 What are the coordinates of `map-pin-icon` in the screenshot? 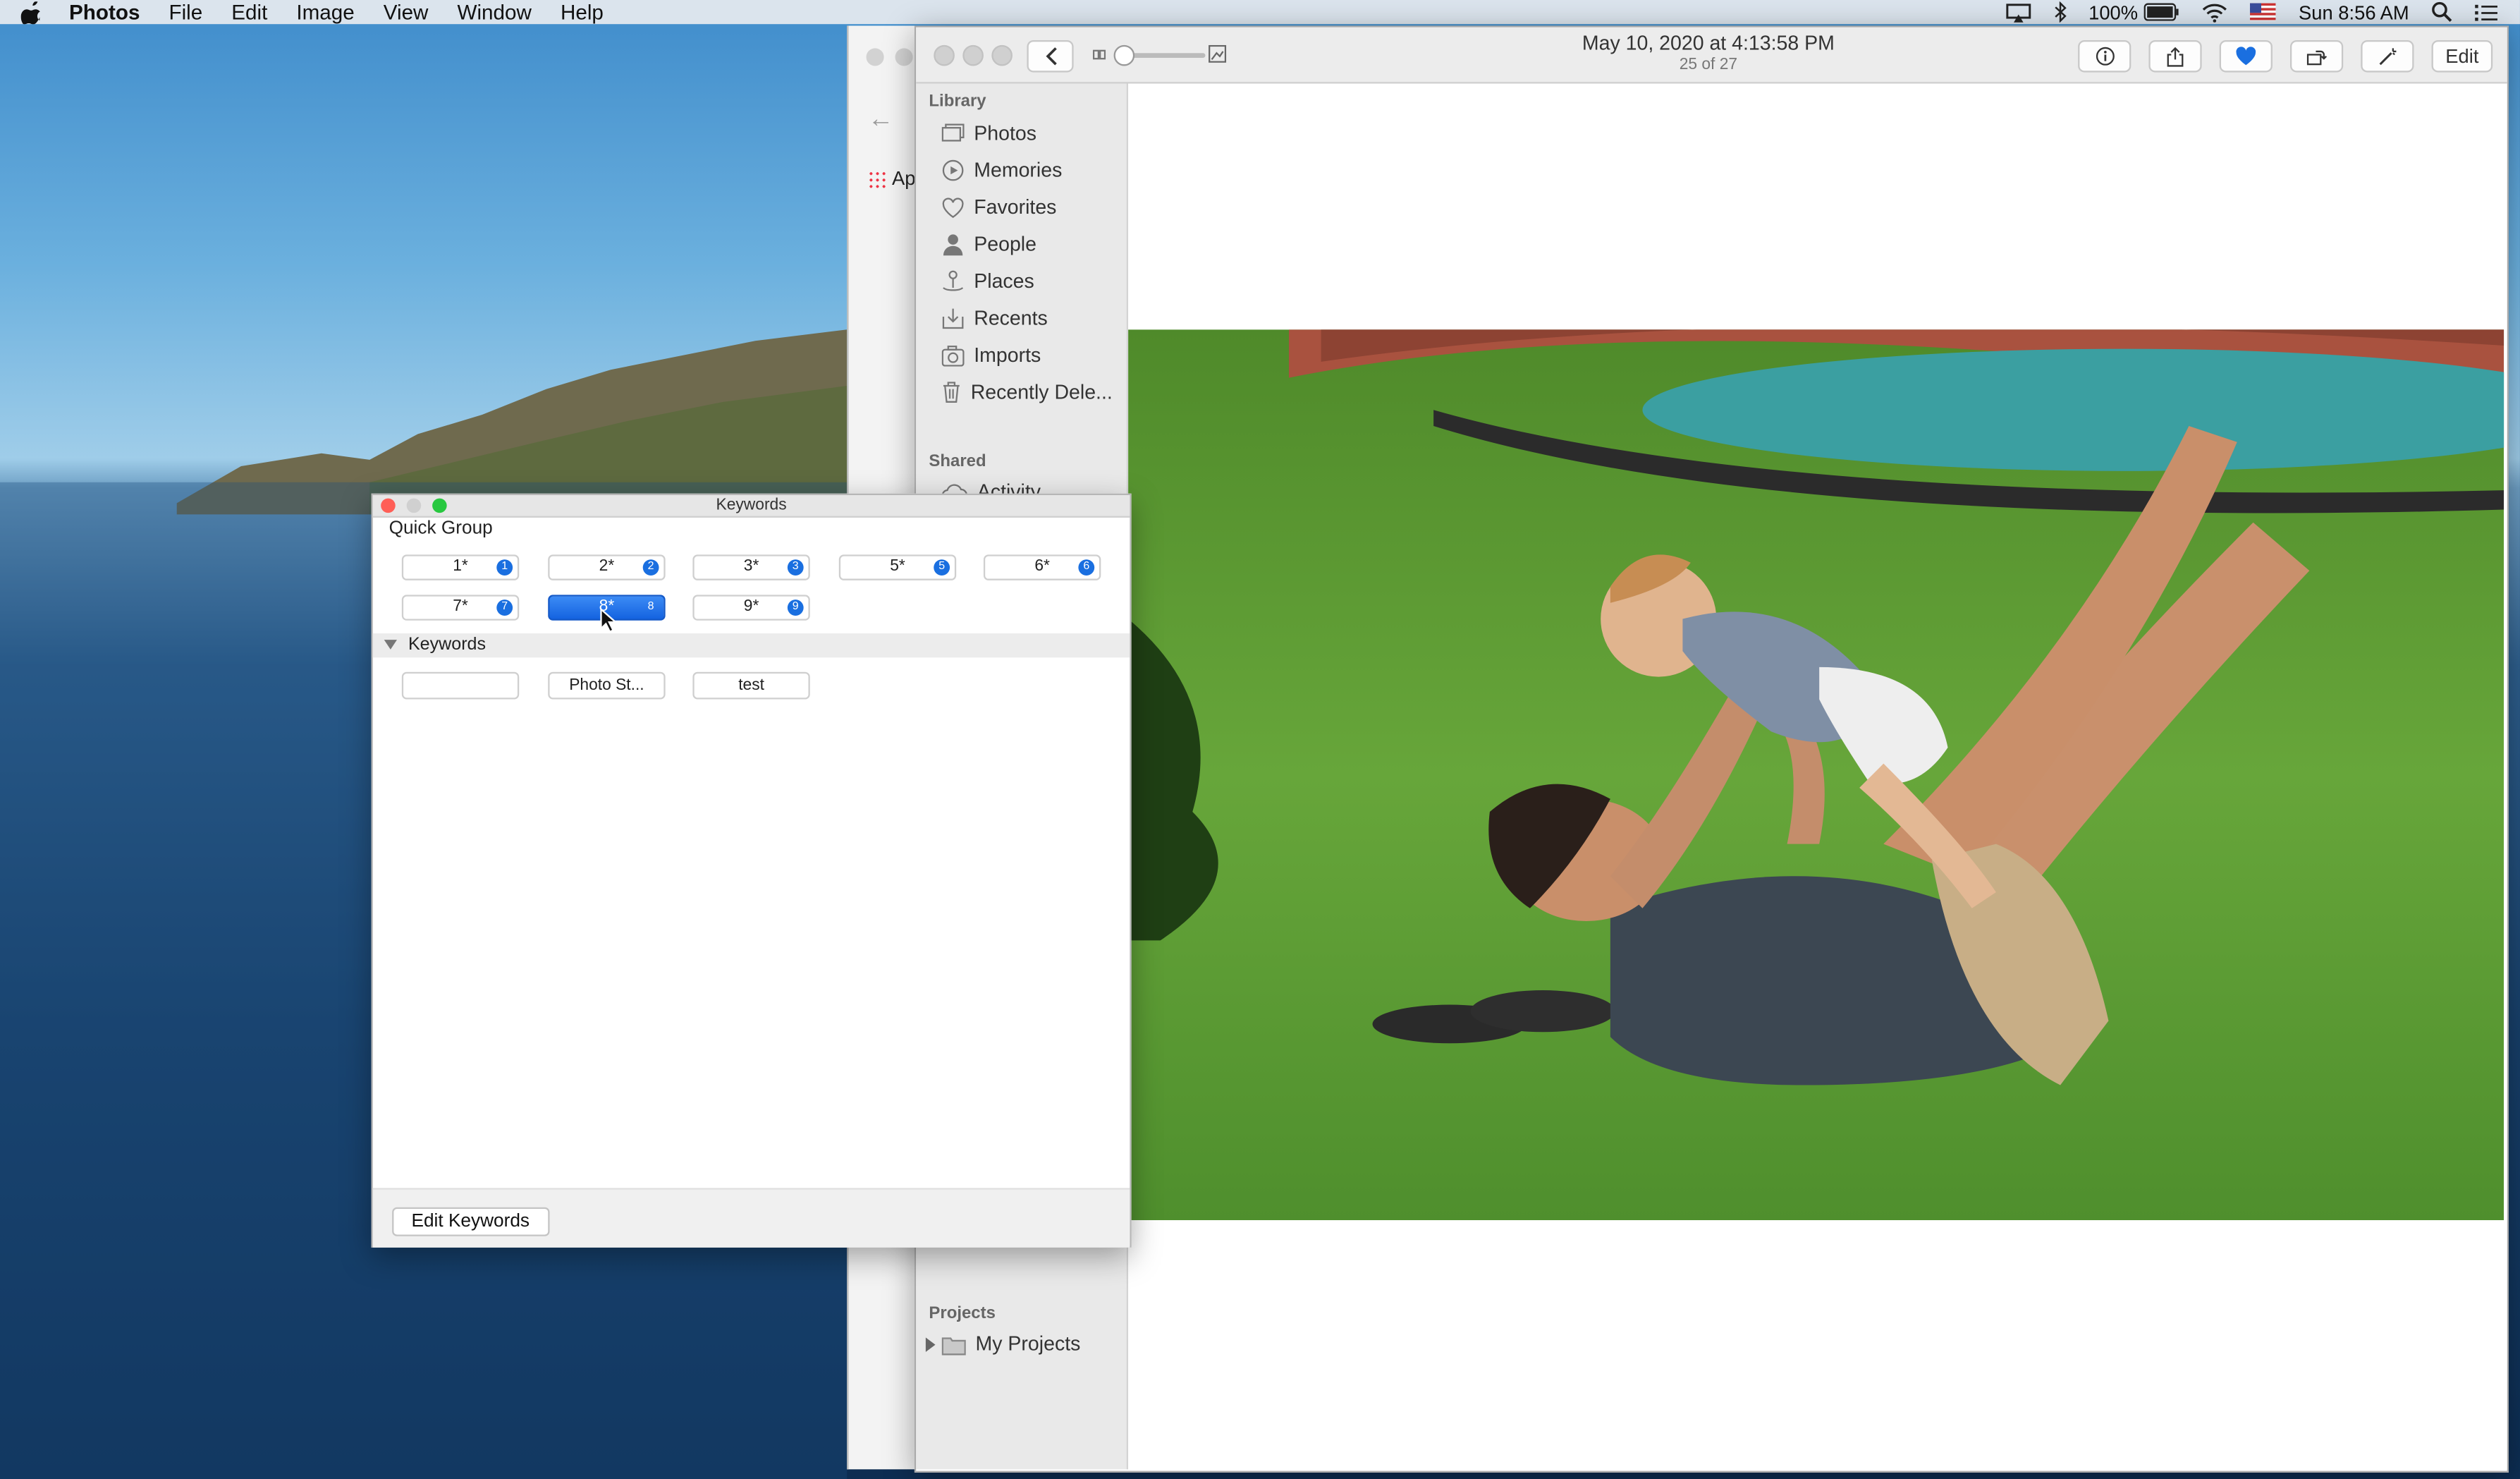 It's located at (953, 280).